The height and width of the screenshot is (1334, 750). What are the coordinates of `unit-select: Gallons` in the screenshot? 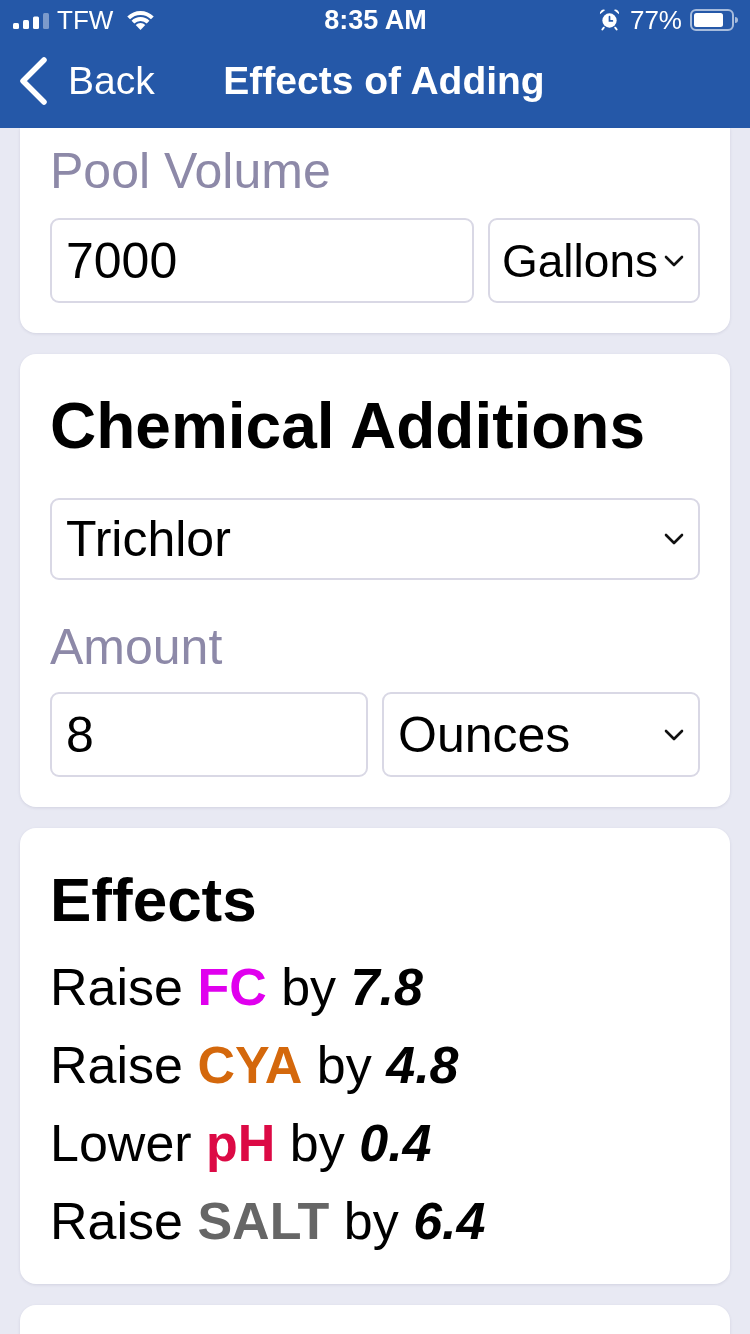 It's located at (594, 260).